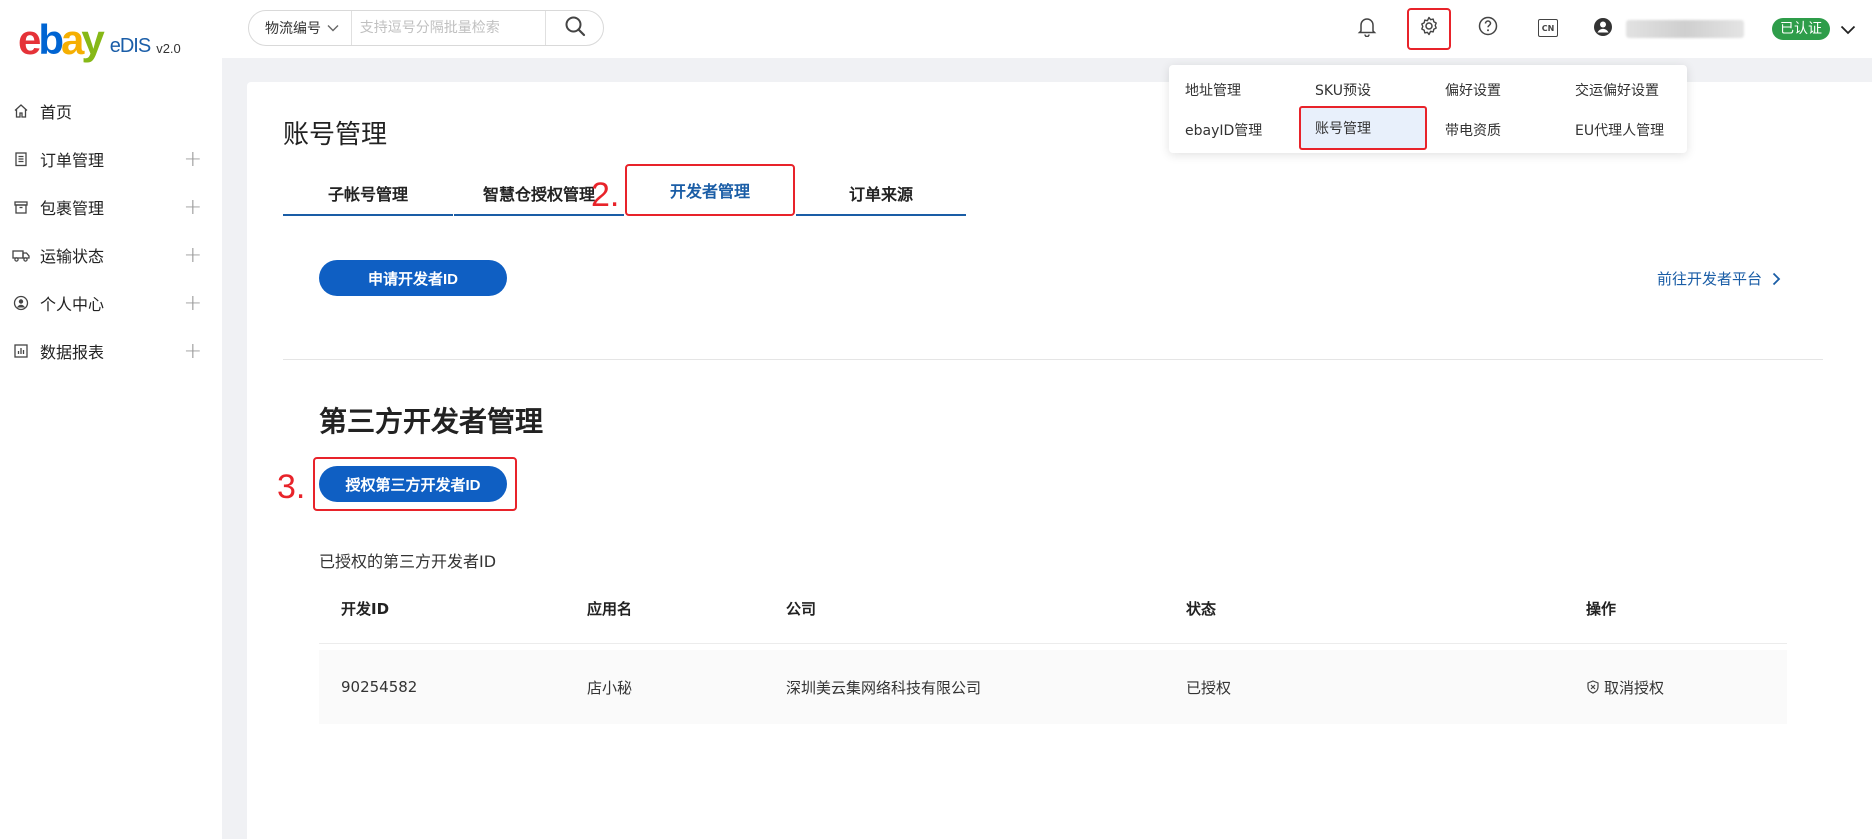  What do you see at coordinates (408, 561) in the screenshot?
I see `authorized-list-label: 已授权的第三方开发者ID` at bounding box center [408, 561].